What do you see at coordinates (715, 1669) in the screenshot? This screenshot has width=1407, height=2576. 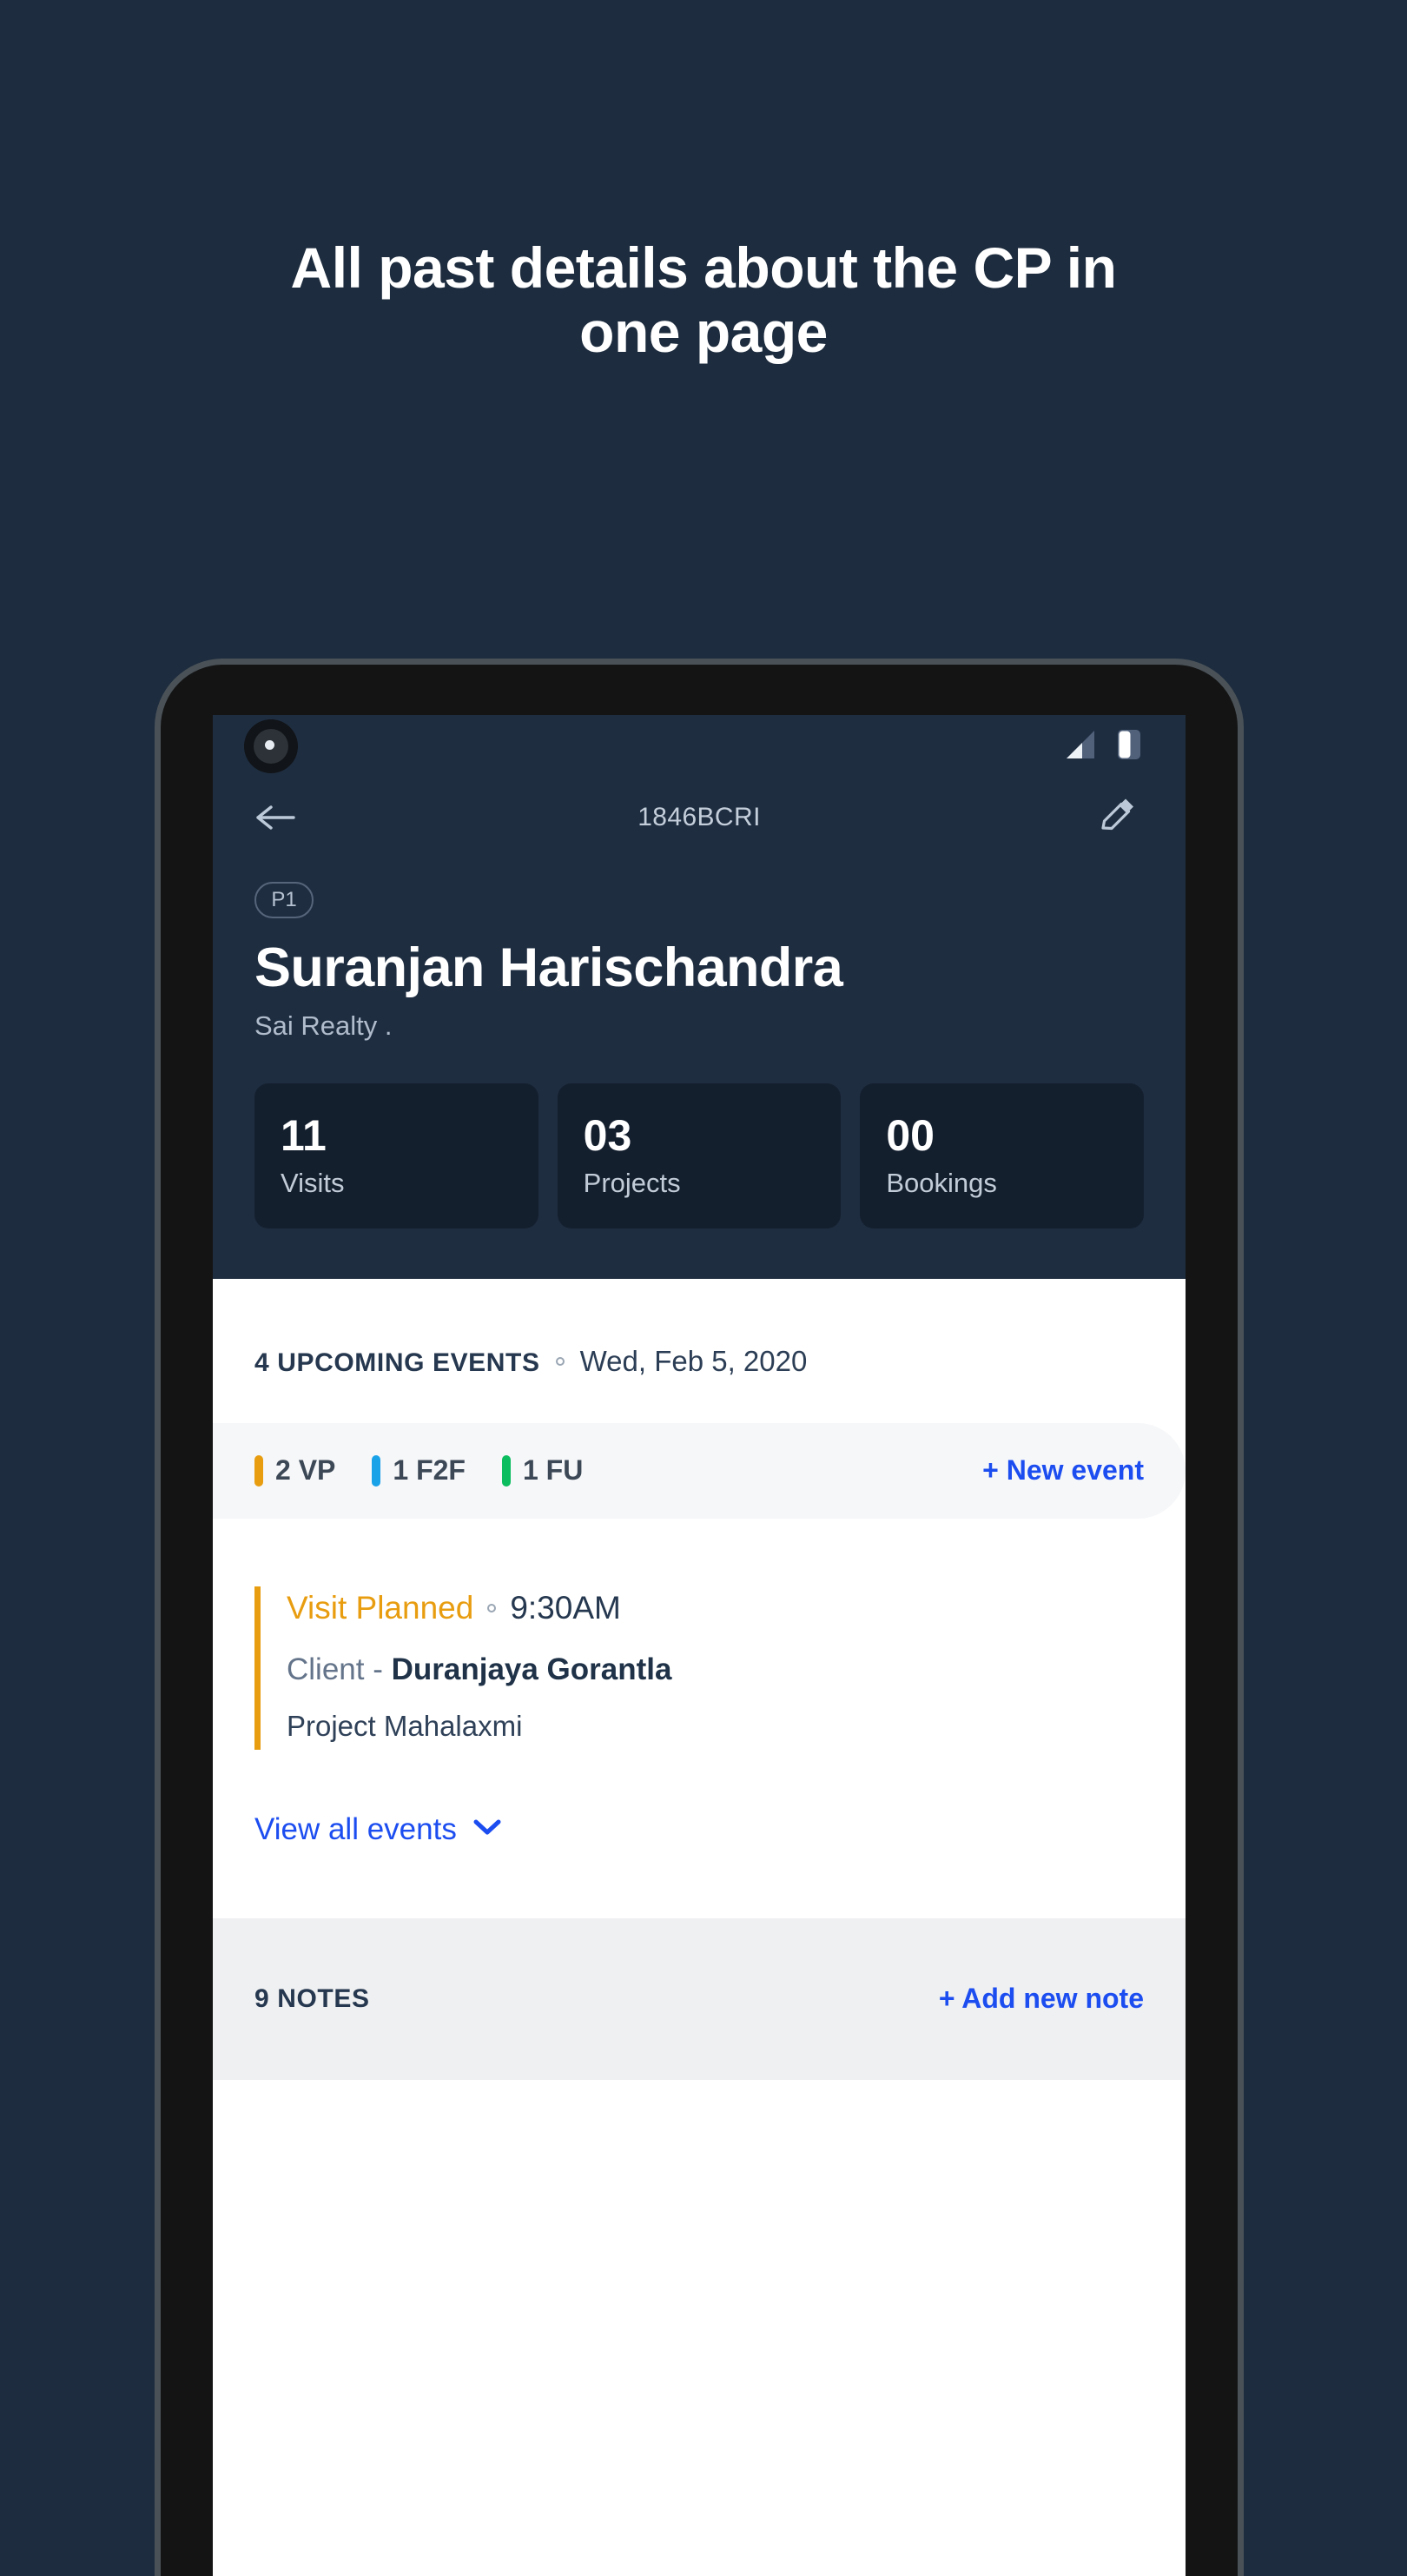 I see `event-client-row: Client - Duranjaya Gorantla` at bounding box center [715, 1669].